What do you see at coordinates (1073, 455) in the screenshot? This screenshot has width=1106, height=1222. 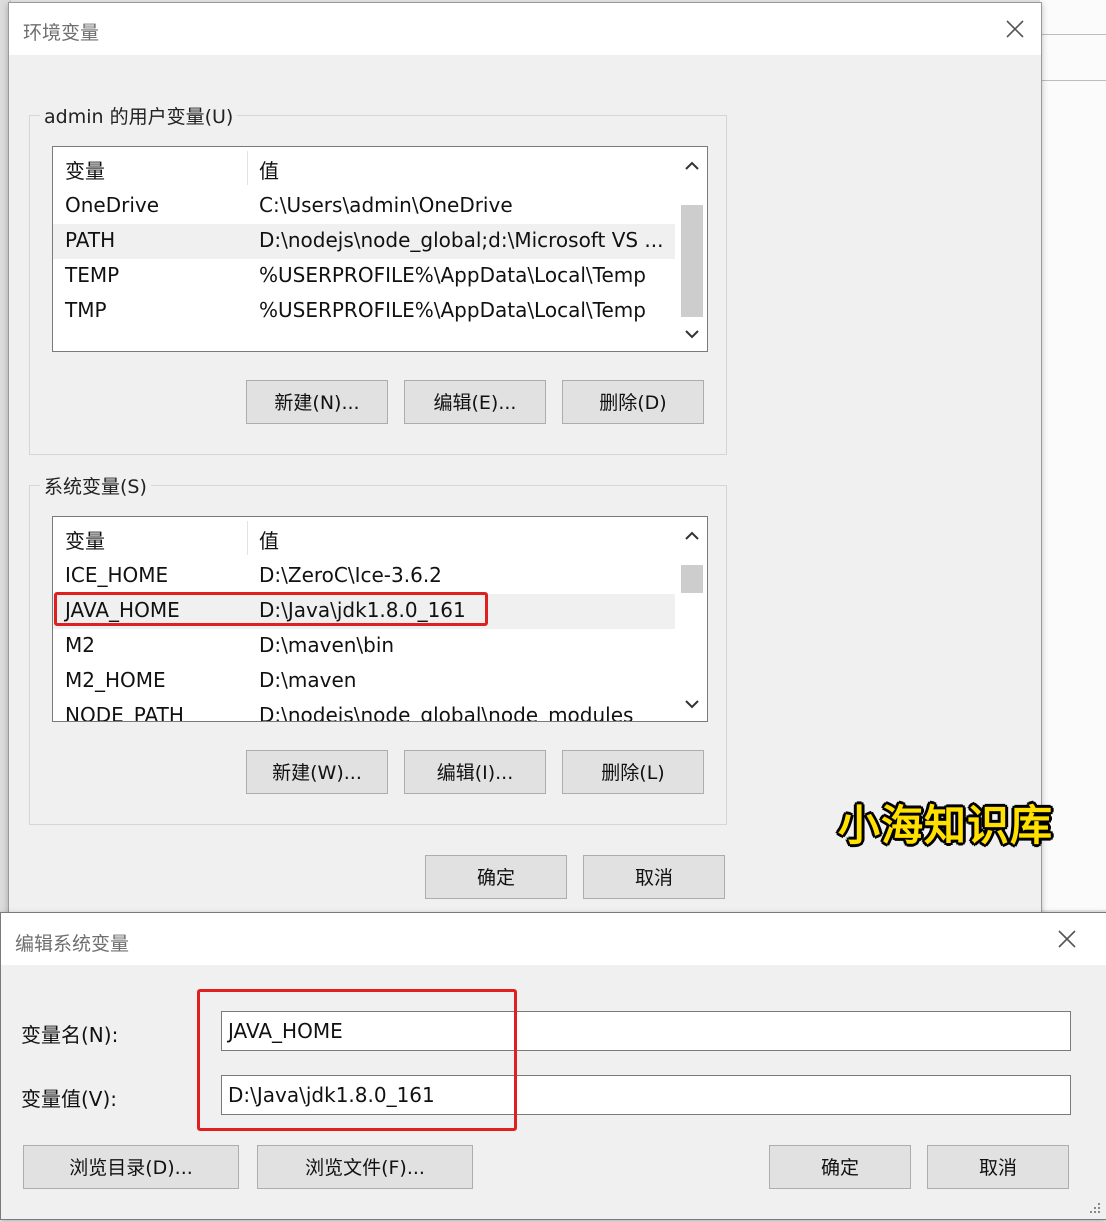 I see `background-window` at bounding box center [1073, 455].